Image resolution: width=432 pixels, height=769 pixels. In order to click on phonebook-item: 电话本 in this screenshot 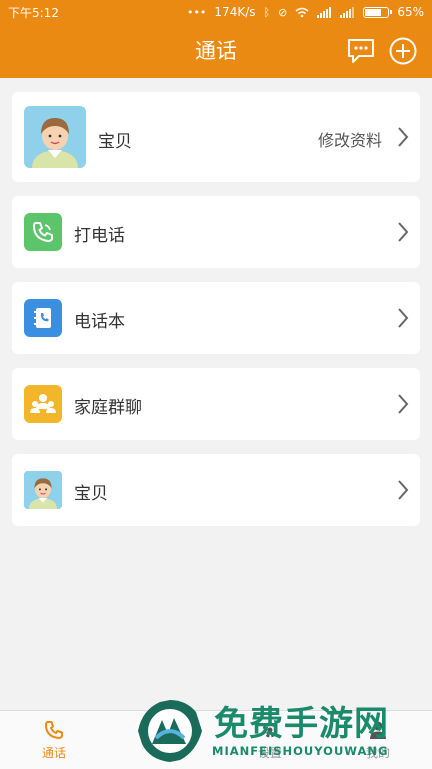, I will do `click(216, 318)`.